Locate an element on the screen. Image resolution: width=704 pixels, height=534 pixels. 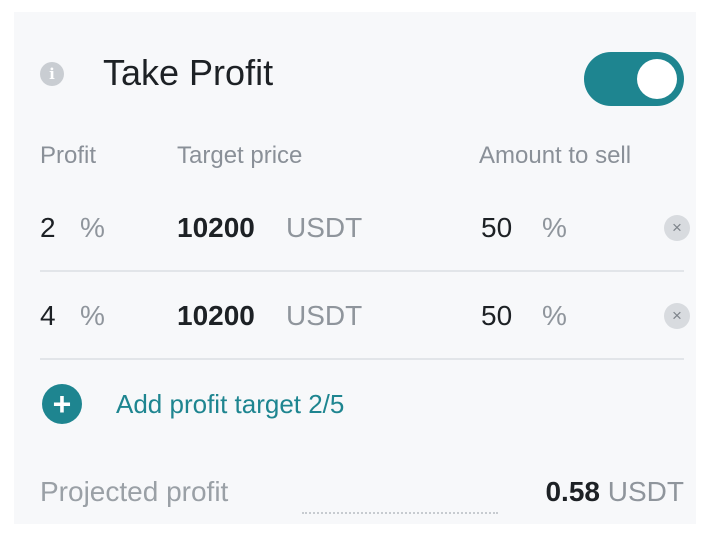
panel-title: Take Profit is located at coordinates (188, 72).